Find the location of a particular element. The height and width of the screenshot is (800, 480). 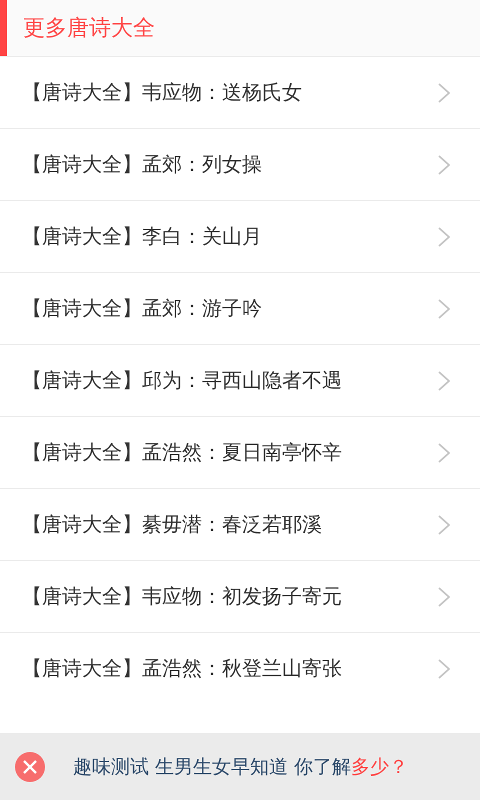

list-item: 【唐诗大全】孟浩然：秋登兰山寄张 is located at coordinates (240, 668).